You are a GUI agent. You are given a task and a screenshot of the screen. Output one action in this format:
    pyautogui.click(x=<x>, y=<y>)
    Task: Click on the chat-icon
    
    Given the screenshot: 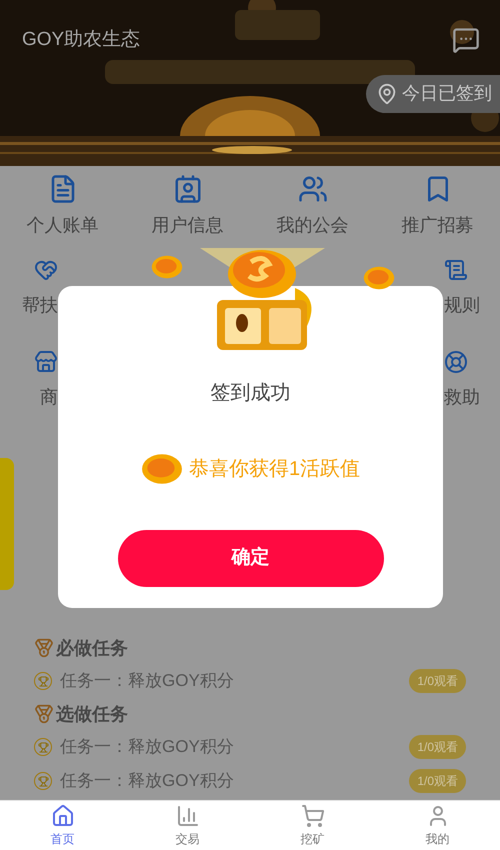 What is the action you would take?
    pyautogui.click(x=466, y=40)
    